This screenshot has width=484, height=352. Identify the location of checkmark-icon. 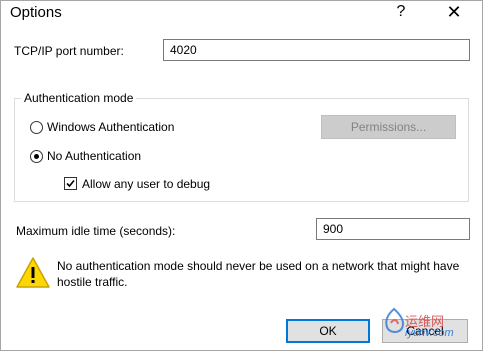
(70, 183).